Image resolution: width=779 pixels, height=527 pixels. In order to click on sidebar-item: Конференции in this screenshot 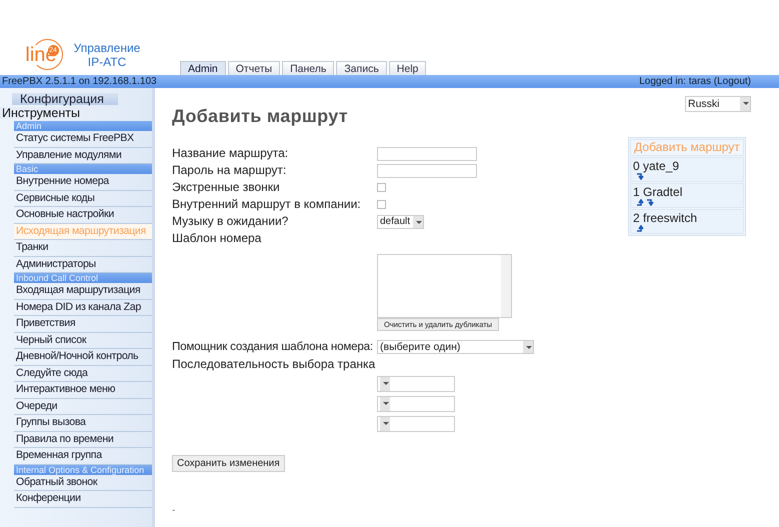, I will do `click(83, 499)`.